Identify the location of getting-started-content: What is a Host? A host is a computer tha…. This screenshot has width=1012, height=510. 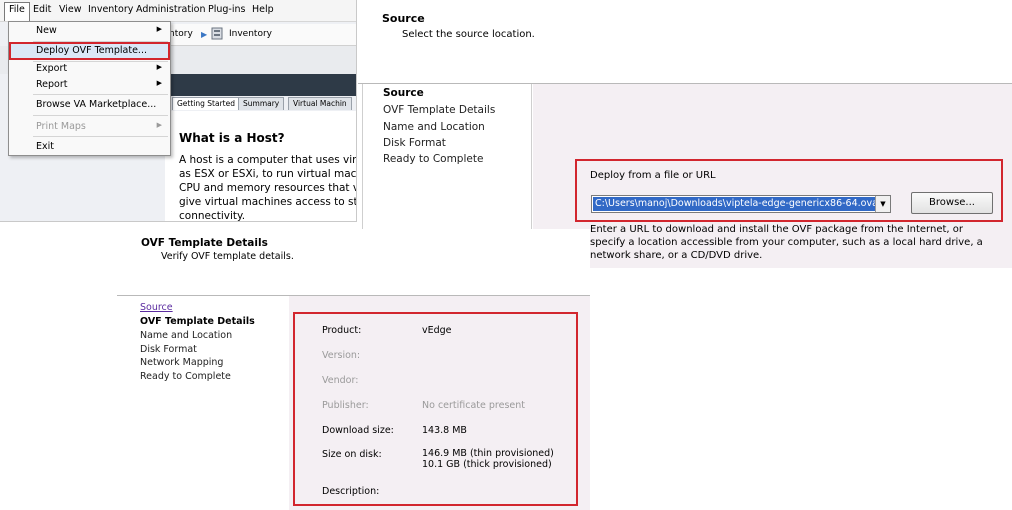
(261, 166).